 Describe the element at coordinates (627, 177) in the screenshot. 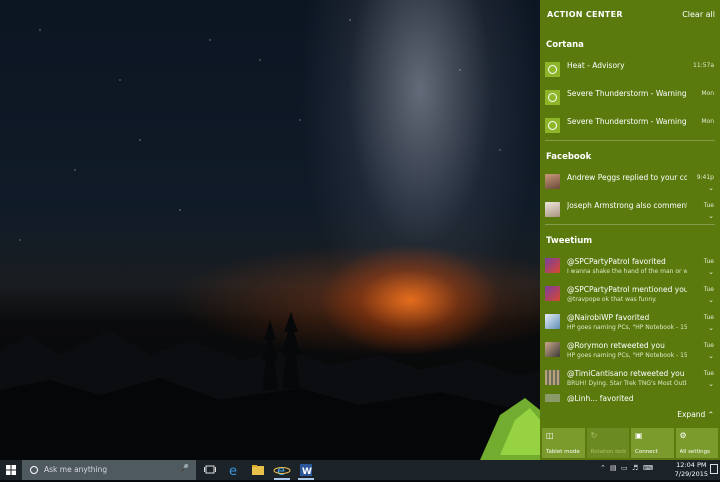

I see `notification-title: Andrew Peggs replied to your comr` at that location.